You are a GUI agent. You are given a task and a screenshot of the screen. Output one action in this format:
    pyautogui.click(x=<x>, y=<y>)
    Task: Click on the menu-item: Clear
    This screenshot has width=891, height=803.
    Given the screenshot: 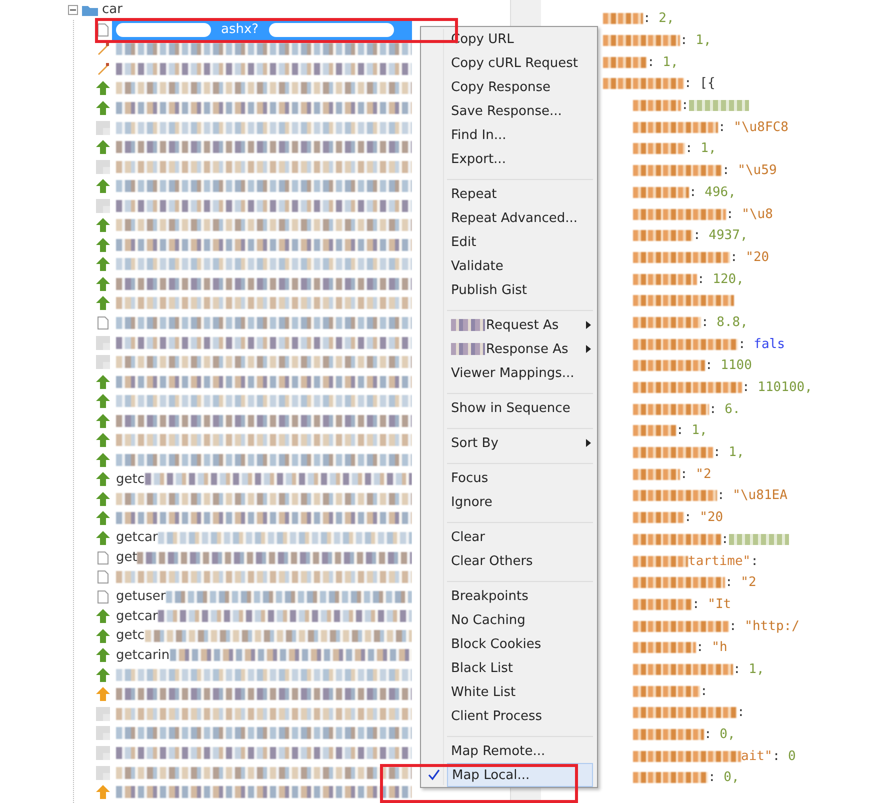 What is the action you would take?
    pyautogui.click(x=520, y=537)
    